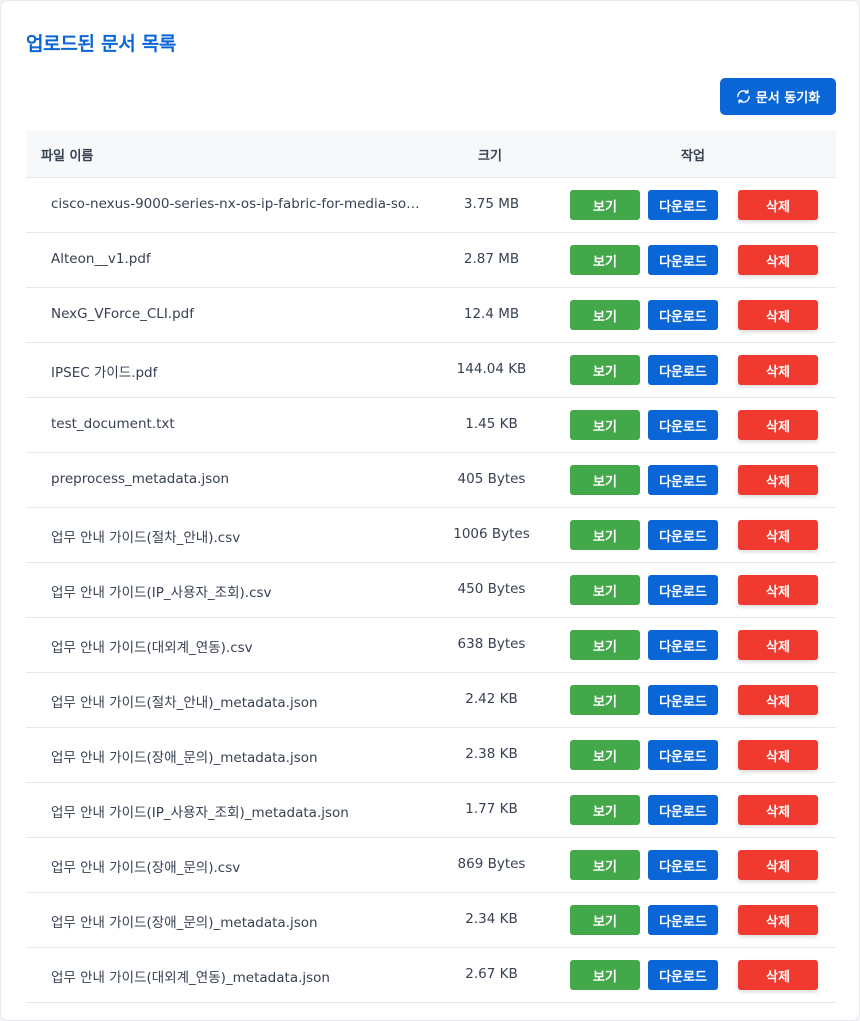  What do you see at coordinates (101, 259) in the screenshot?
I see `file-name: Alteon__v1.pdf` at bounding box center [101, 259].